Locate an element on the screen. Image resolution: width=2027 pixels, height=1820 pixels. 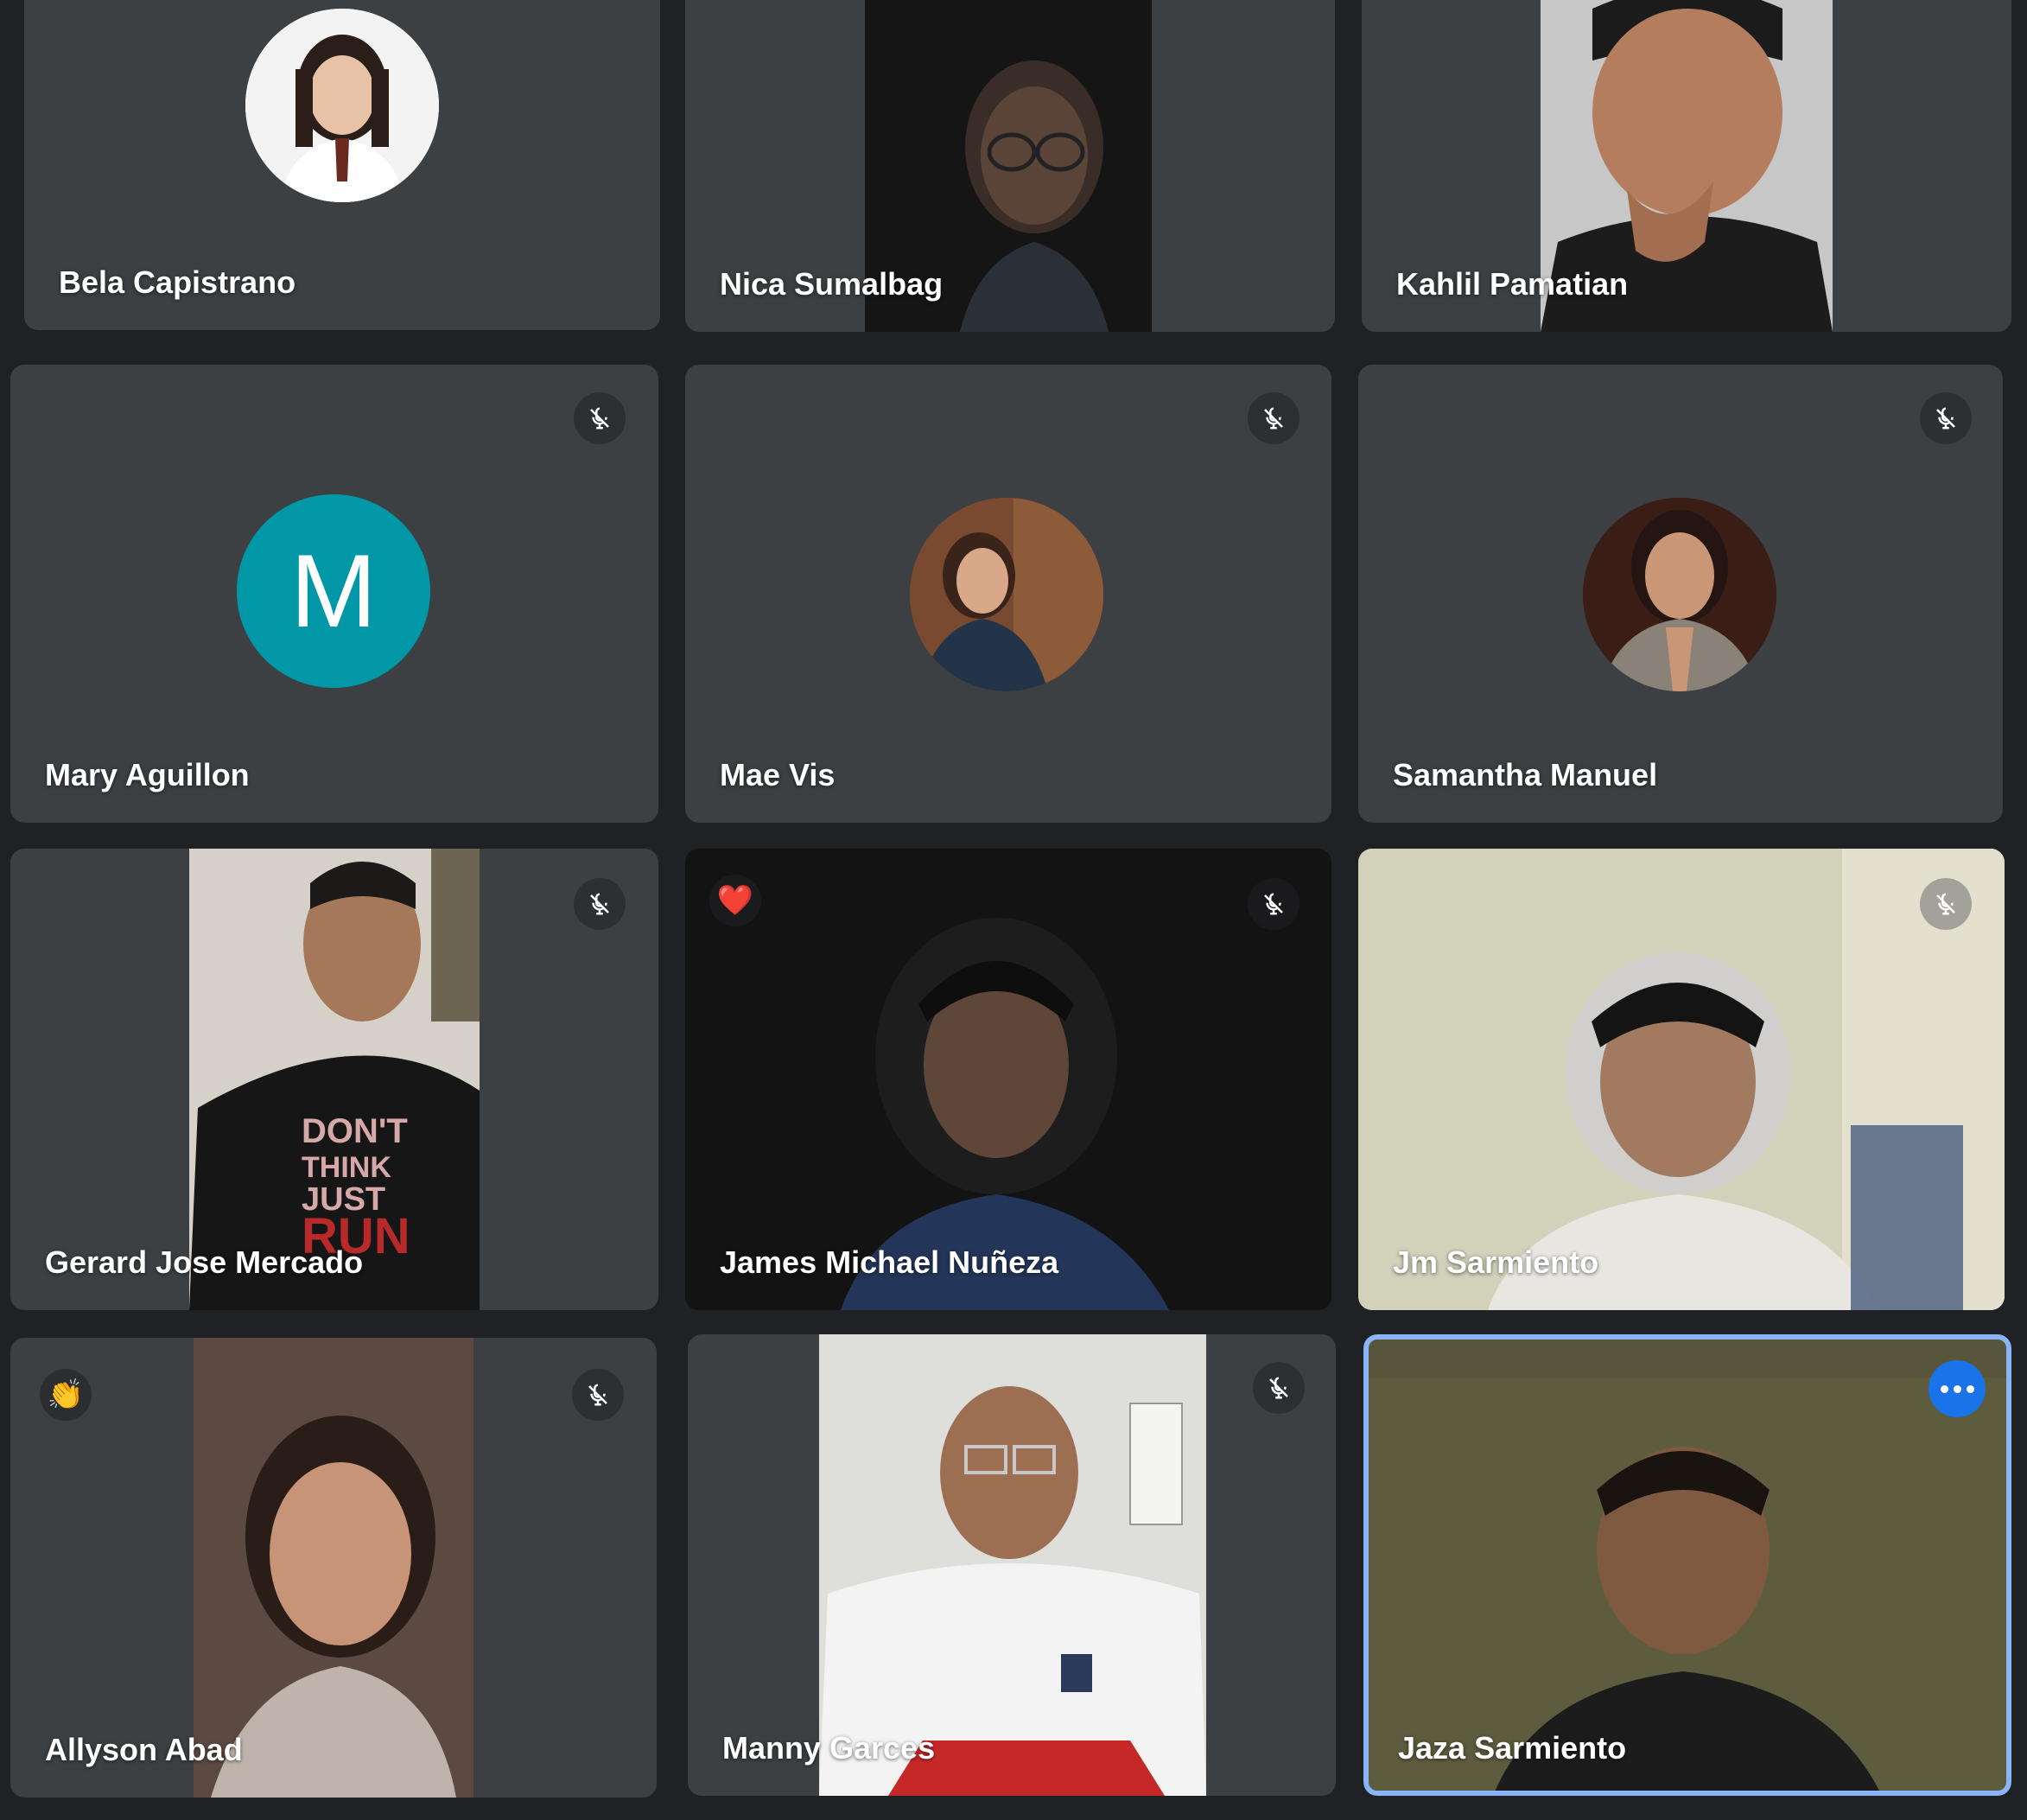
participant-tile-allyson-abad: 👏 Allyson Abad is located at coordinates (333, 1568).